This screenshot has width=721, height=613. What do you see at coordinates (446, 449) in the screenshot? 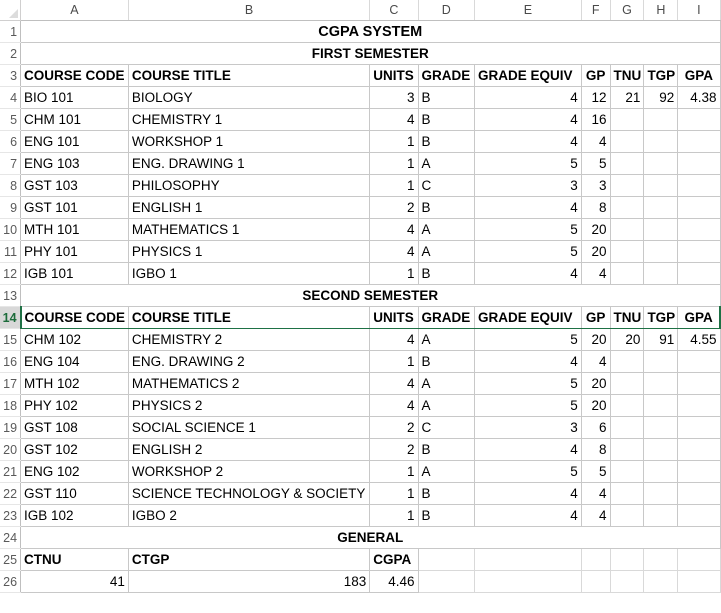
I see `cell-sem2-grade: B` at bounding box center [446, 449].